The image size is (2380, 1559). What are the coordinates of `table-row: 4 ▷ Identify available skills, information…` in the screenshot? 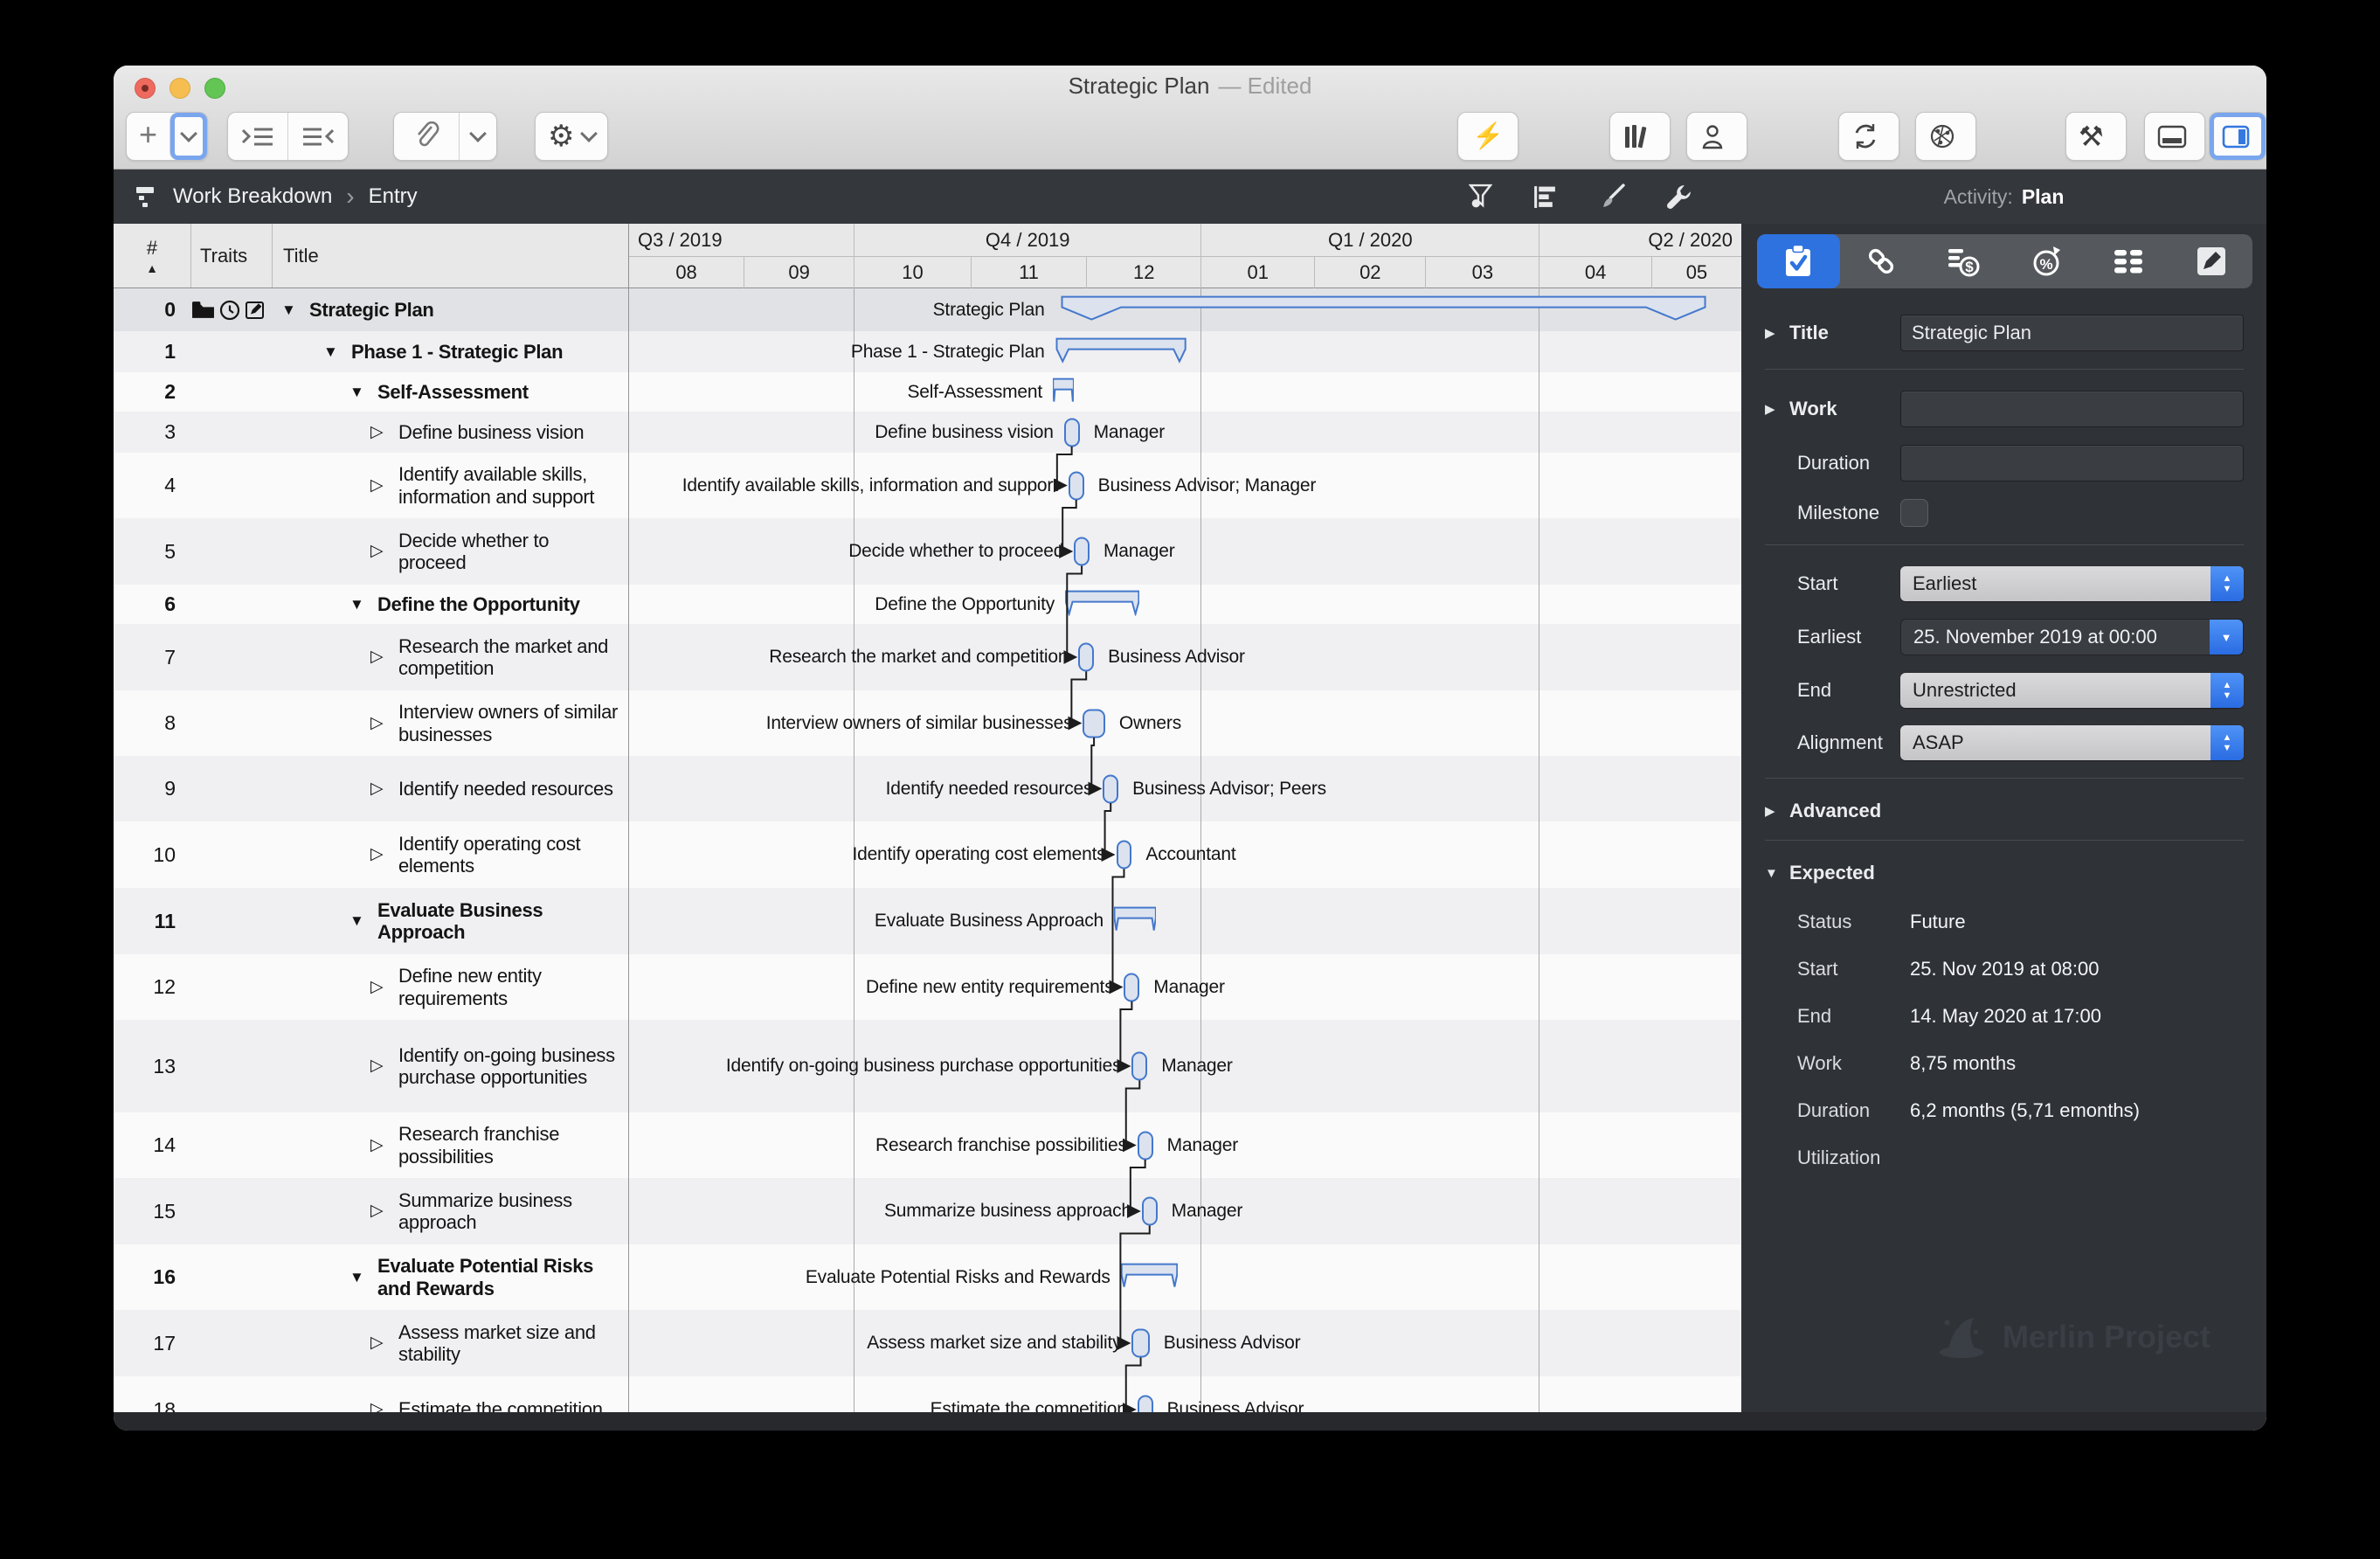 It's located at (927, 486).